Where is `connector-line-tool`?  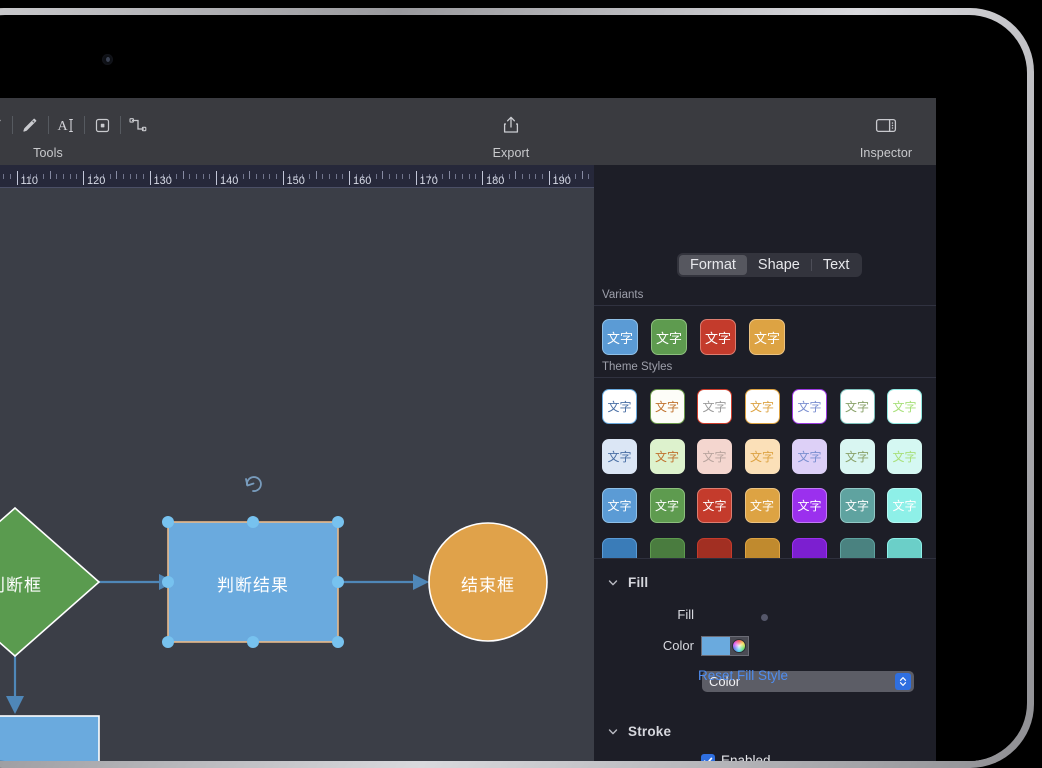
connector-line-tool is located at coordinates (138, 125).